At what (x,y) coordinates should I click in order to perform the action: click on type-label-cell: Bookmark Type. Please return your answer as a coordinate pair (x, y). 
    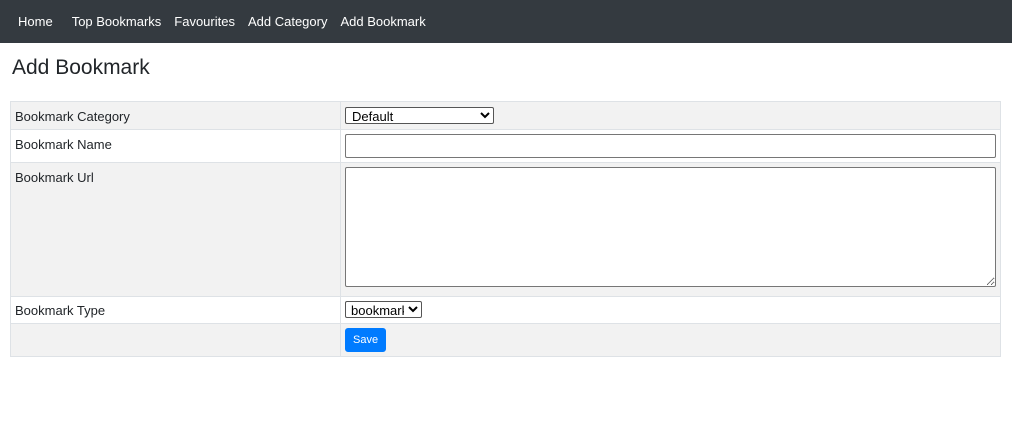
    Looking at the image, I should click on (175, 310).